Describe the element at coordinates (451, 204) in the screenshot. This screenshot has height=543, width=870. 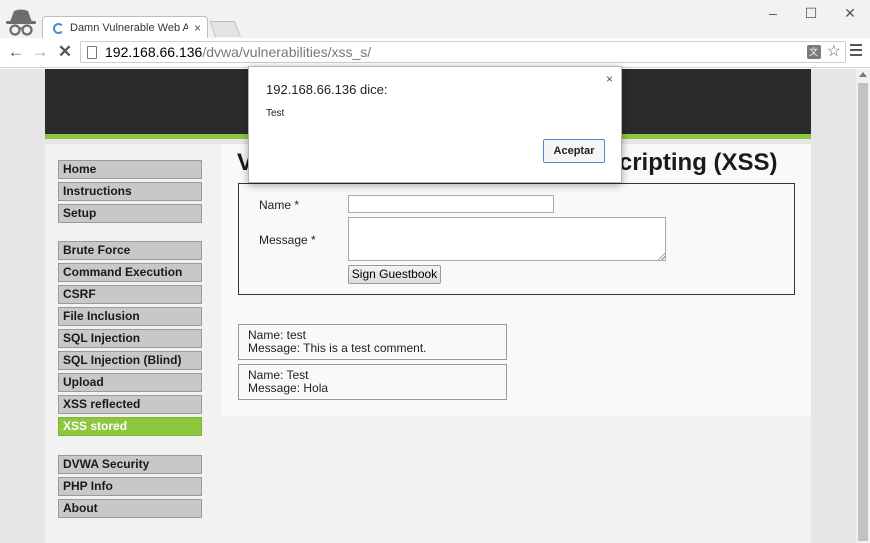
I see `name-input` at that location.